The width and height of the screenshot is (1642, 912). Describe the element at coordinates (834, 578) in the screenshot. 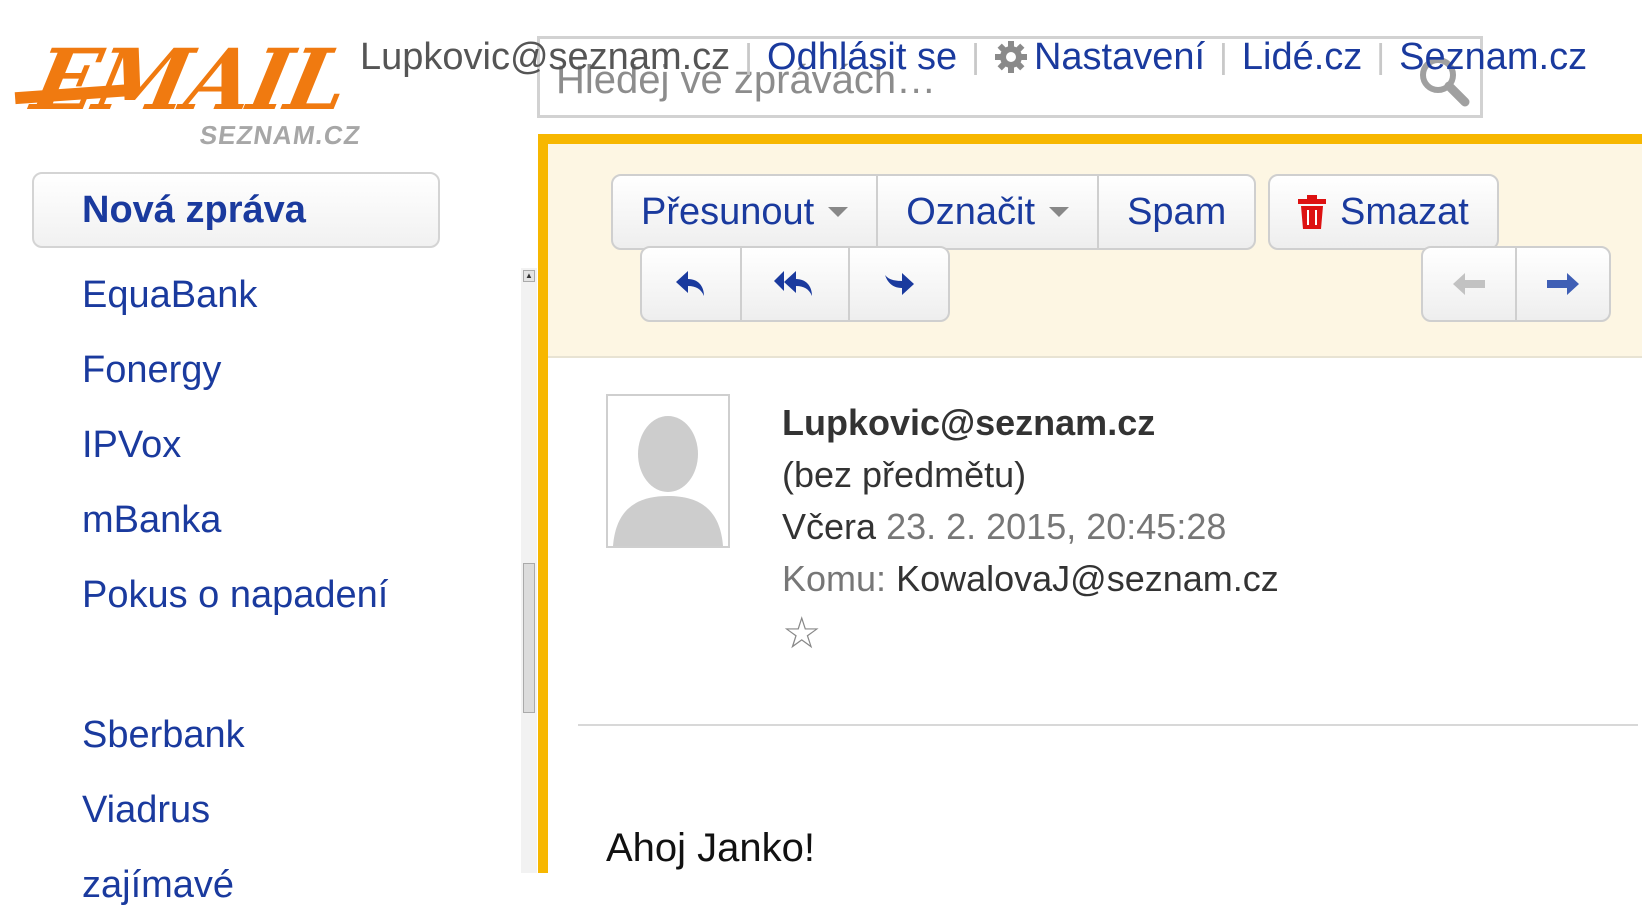

I see `recipient-label: Komu:` at that location.